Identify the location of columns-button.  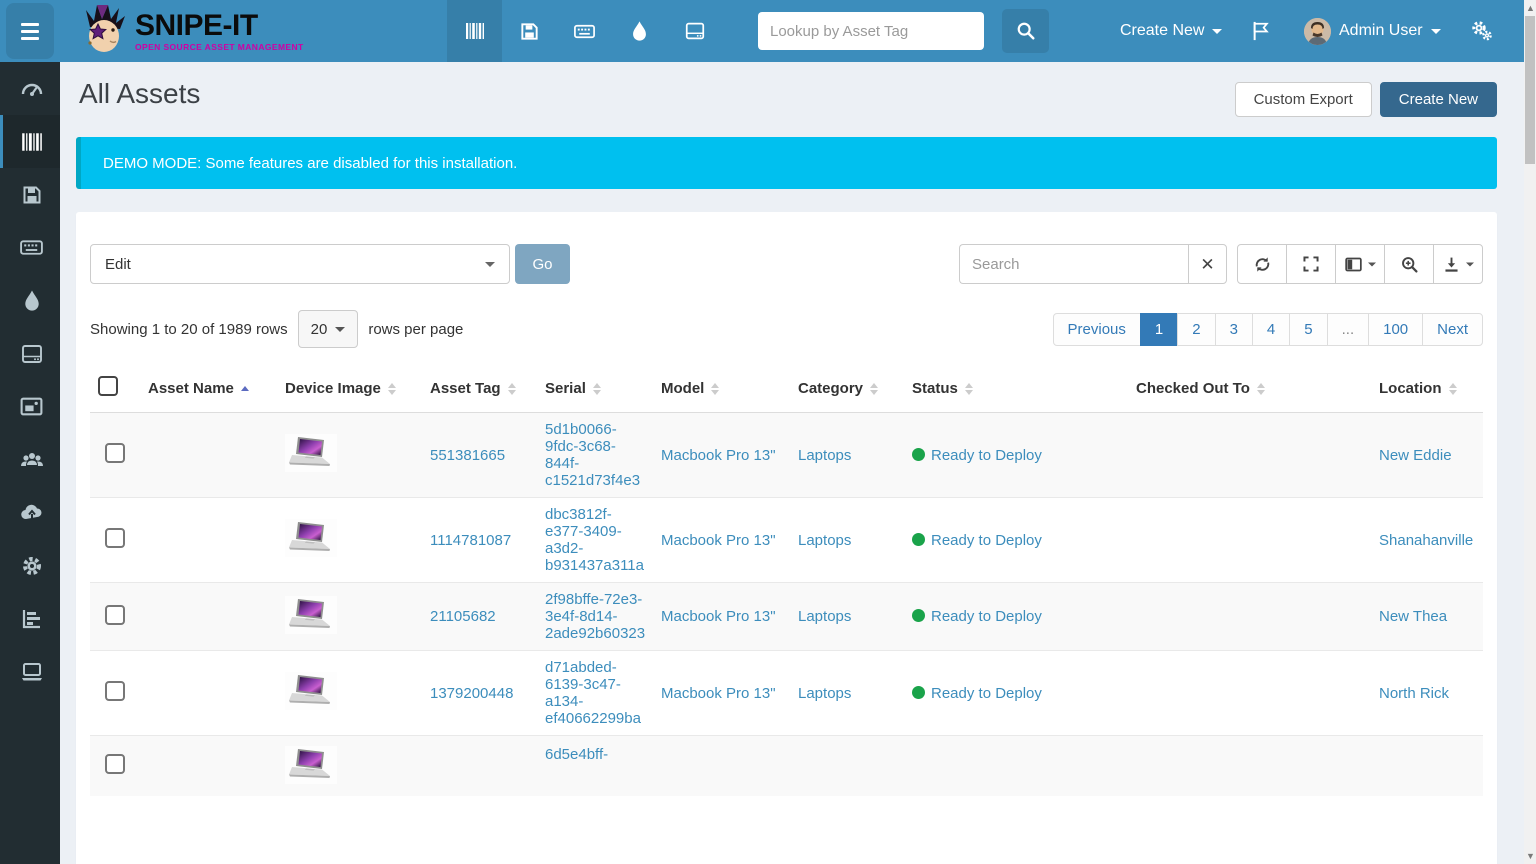
(1360, 264).